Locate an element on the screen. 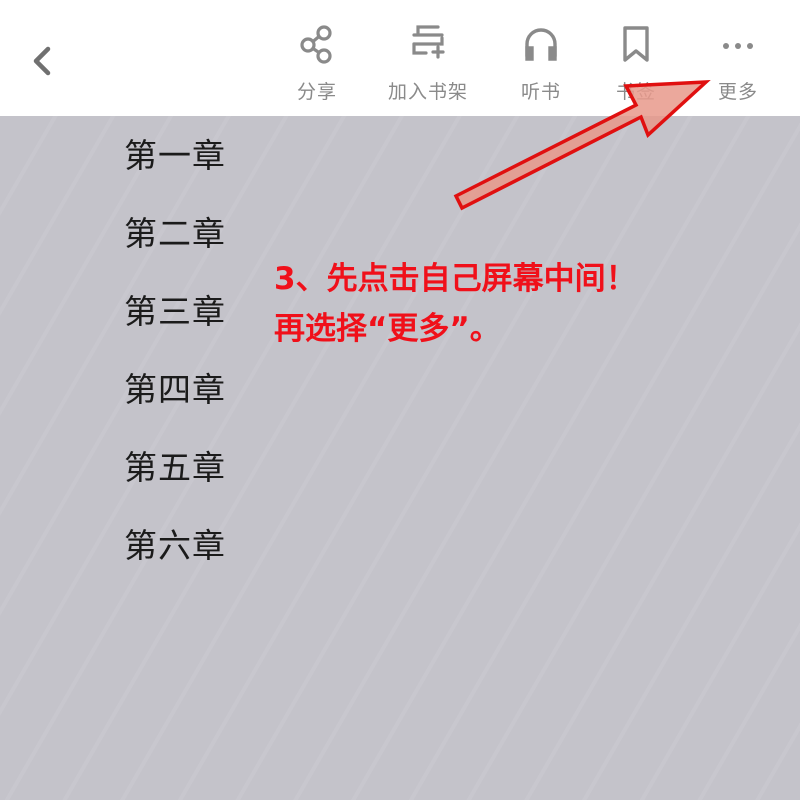 The width and height of the screenshot is (800, 800). bookmark-label: 书签 is located at coordinates (635, 92).